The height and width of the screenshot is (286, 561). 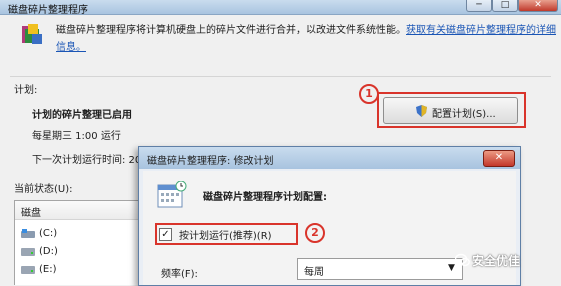 What do you see at coordinates (479, 6) in the screenshot?
I see `minimize-button: ─` at bounding box center [479, 6].